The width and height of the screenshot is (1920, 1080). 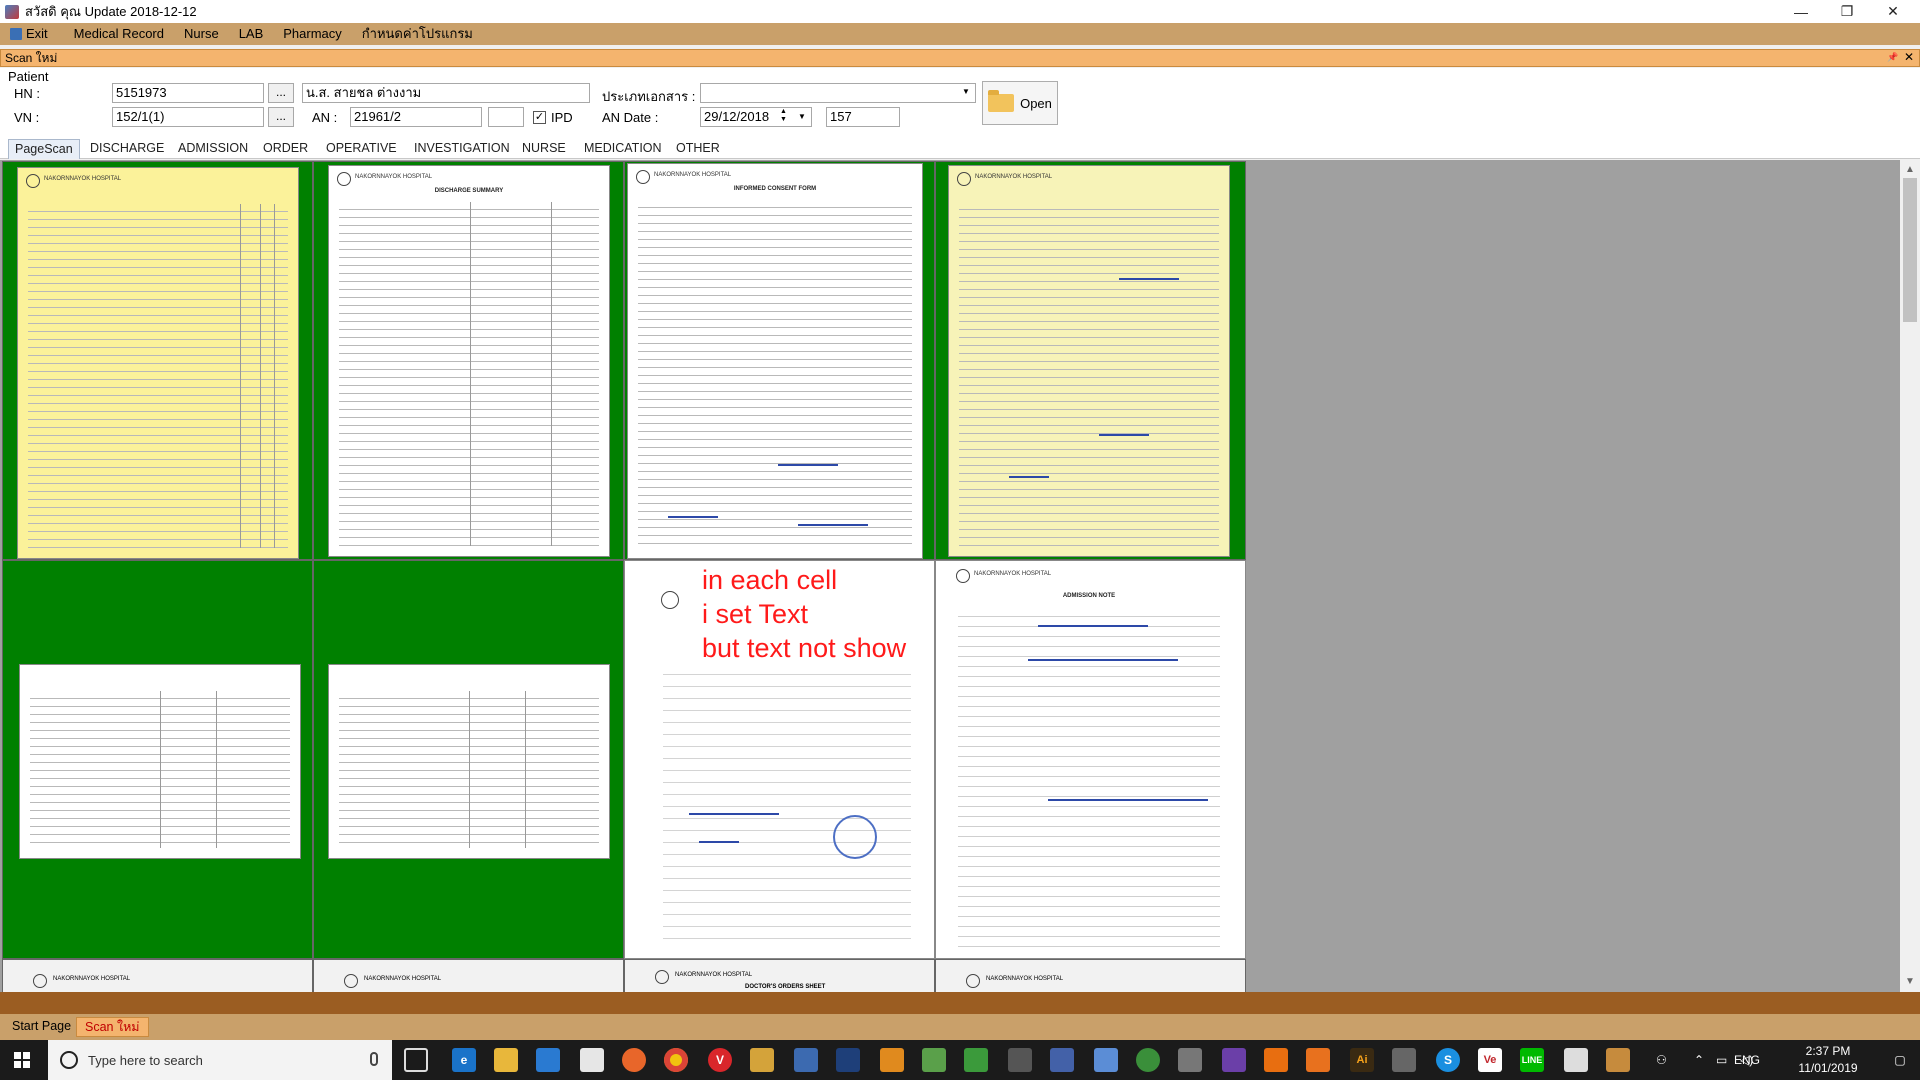 I want to click on chrome-icon, so click(x=676, y=1060).